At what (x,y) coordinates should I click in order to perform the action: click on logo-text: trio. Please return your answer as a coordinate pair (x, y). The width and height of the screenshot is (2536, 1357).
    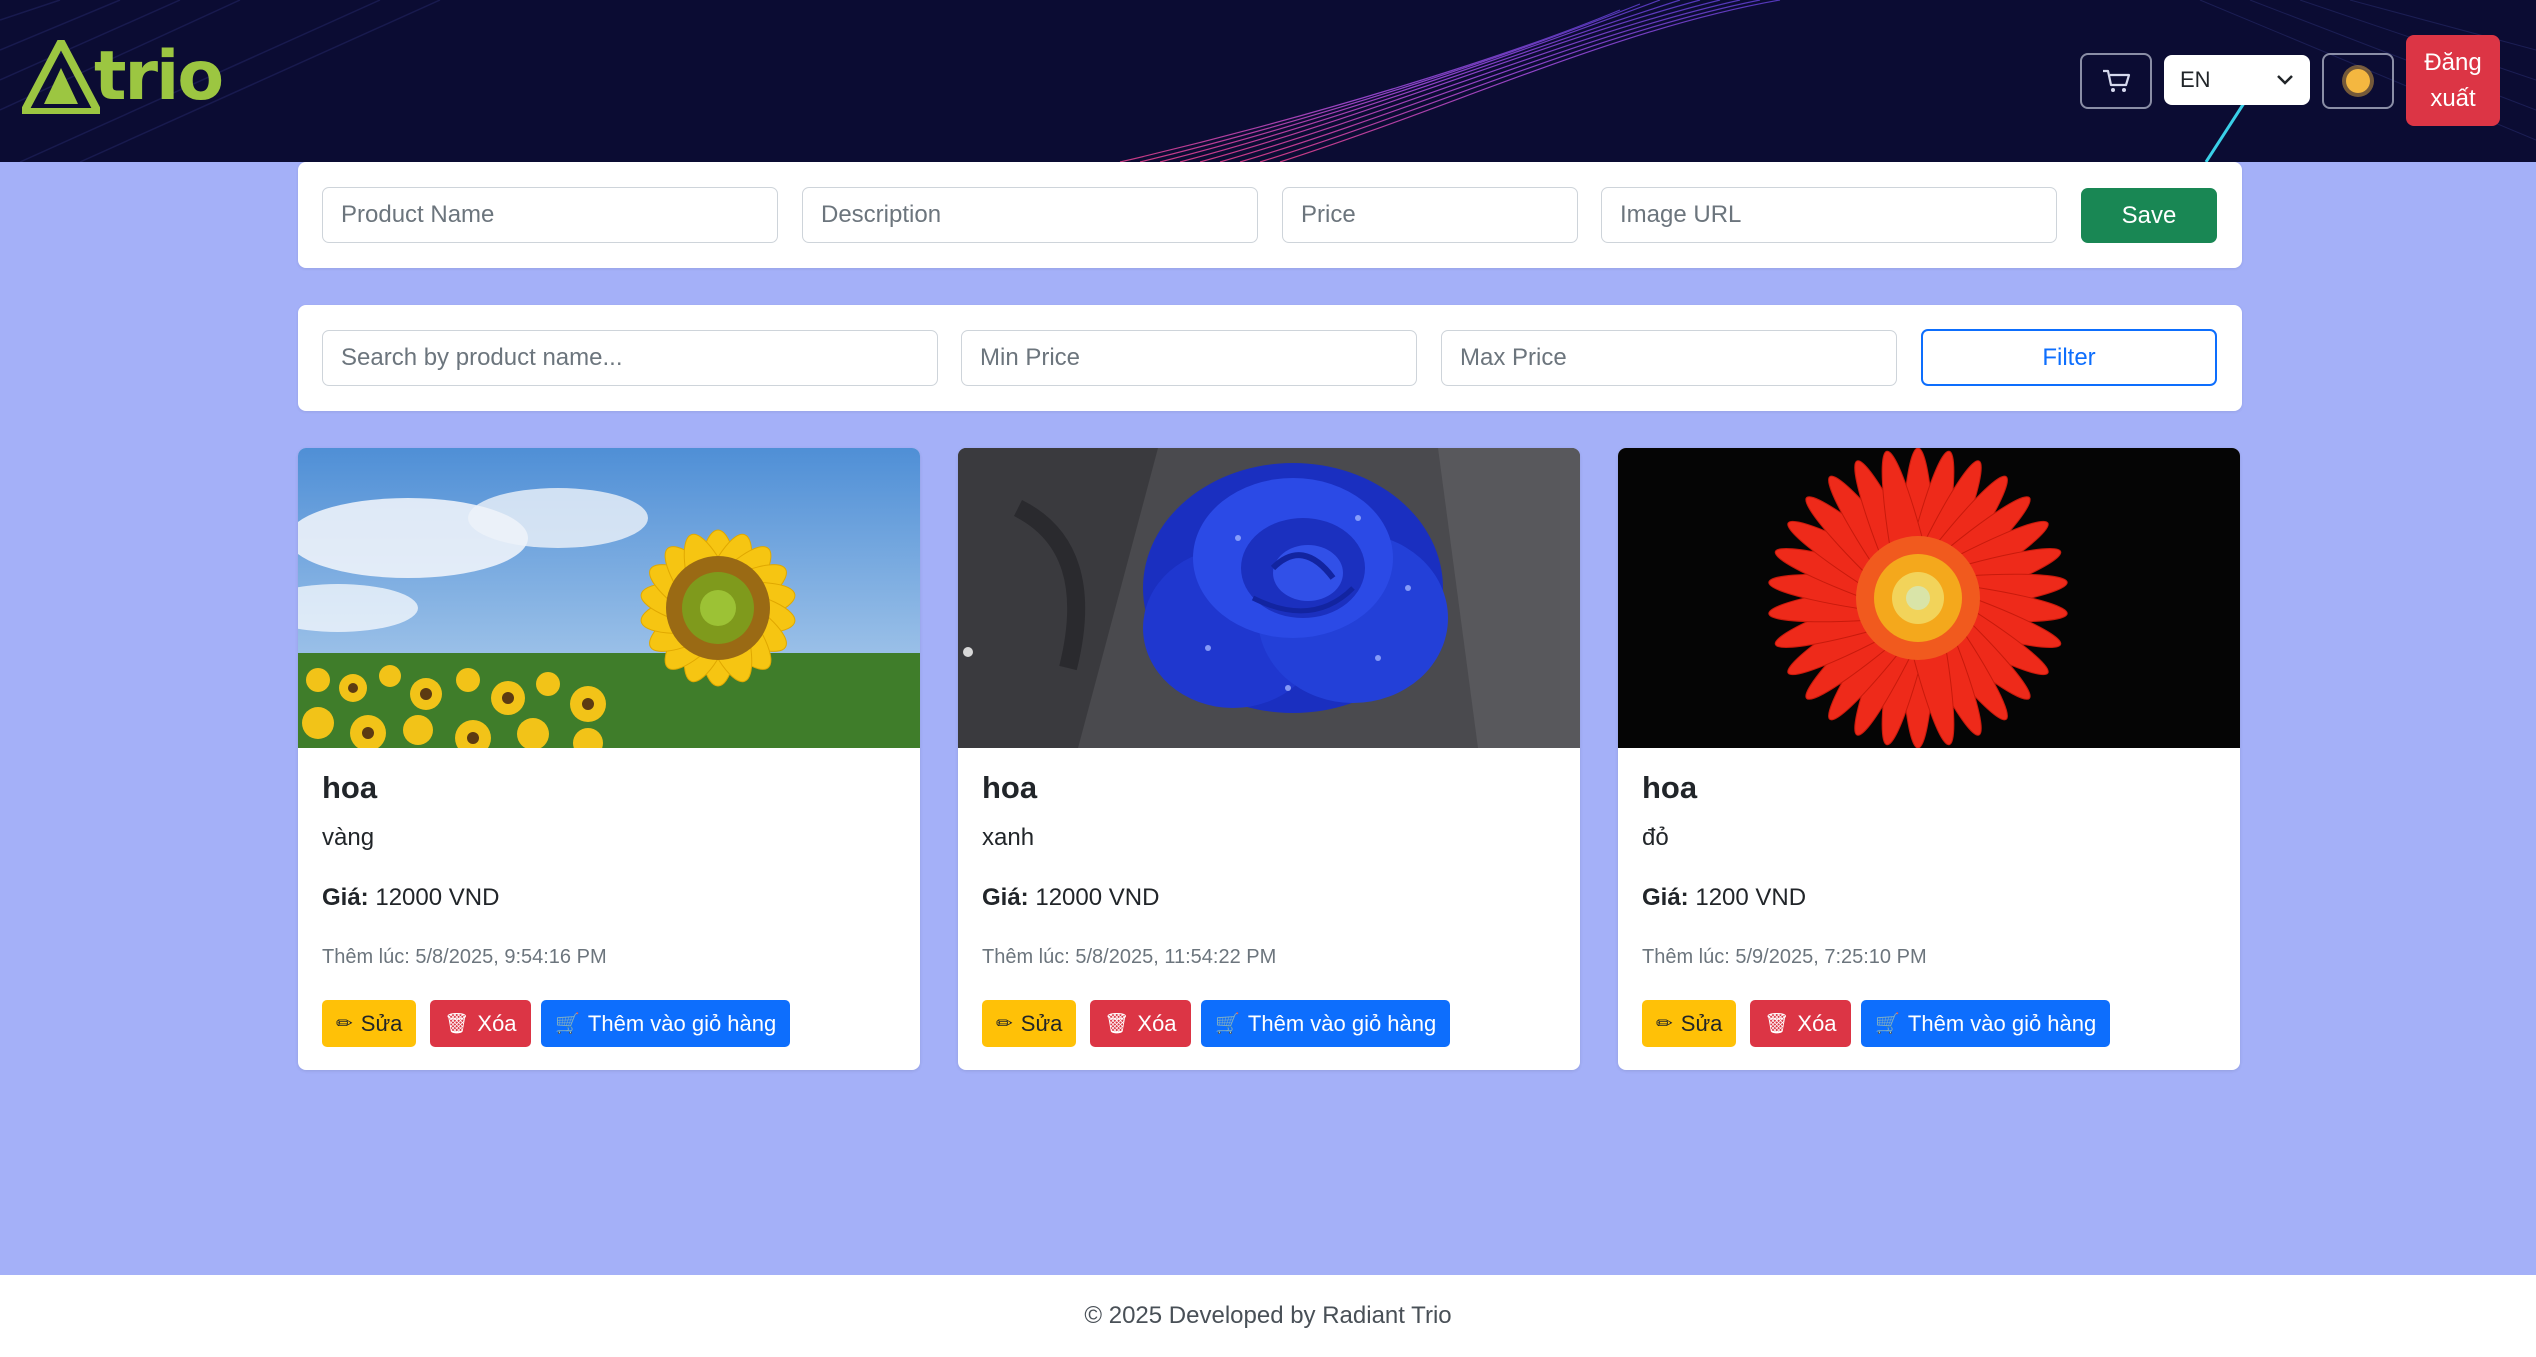
    Looking at the image, I should click on (159, 76).